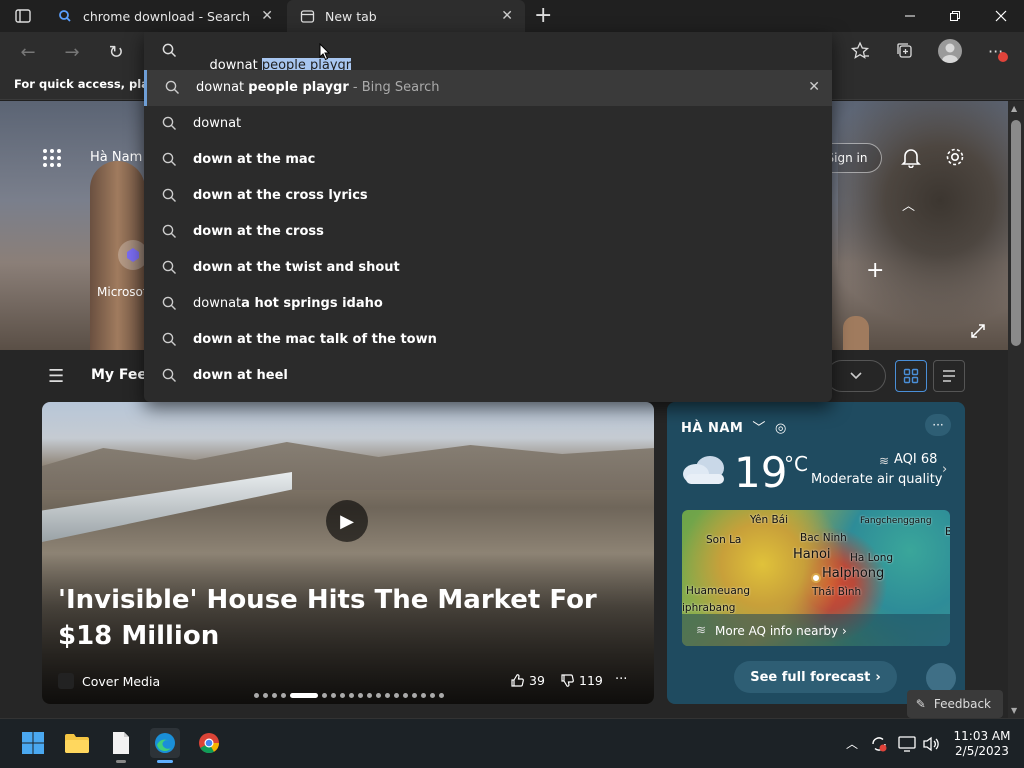  I want to click on restore-icon, so click(955, 16).